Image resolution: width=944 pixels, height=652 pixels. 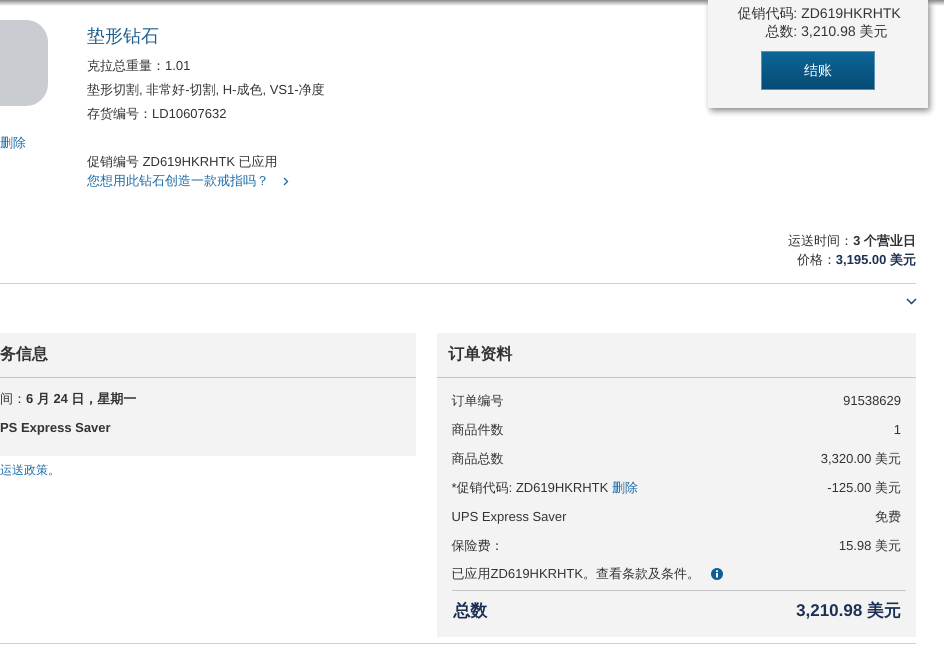 I want to click on price-value: 3,195.00 美元, so click(x=876, y=259).